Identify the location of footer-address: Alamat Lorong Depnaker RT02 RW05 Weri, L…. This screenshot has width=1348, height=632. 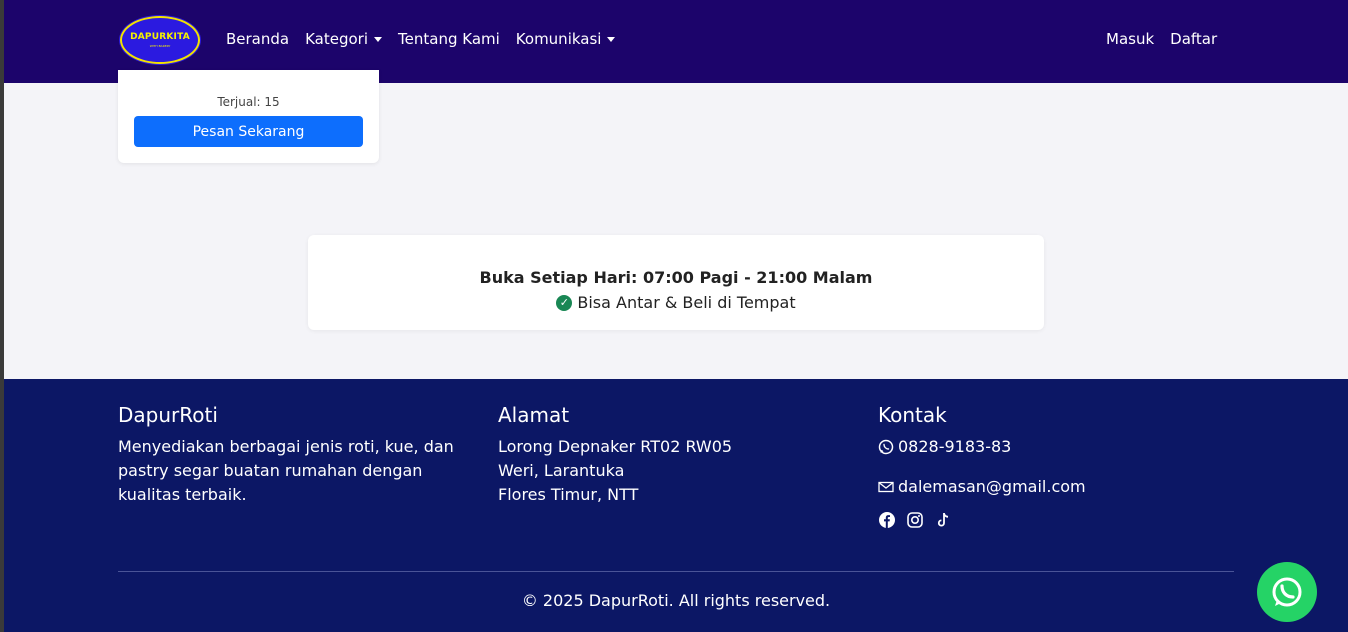
(668, 455).